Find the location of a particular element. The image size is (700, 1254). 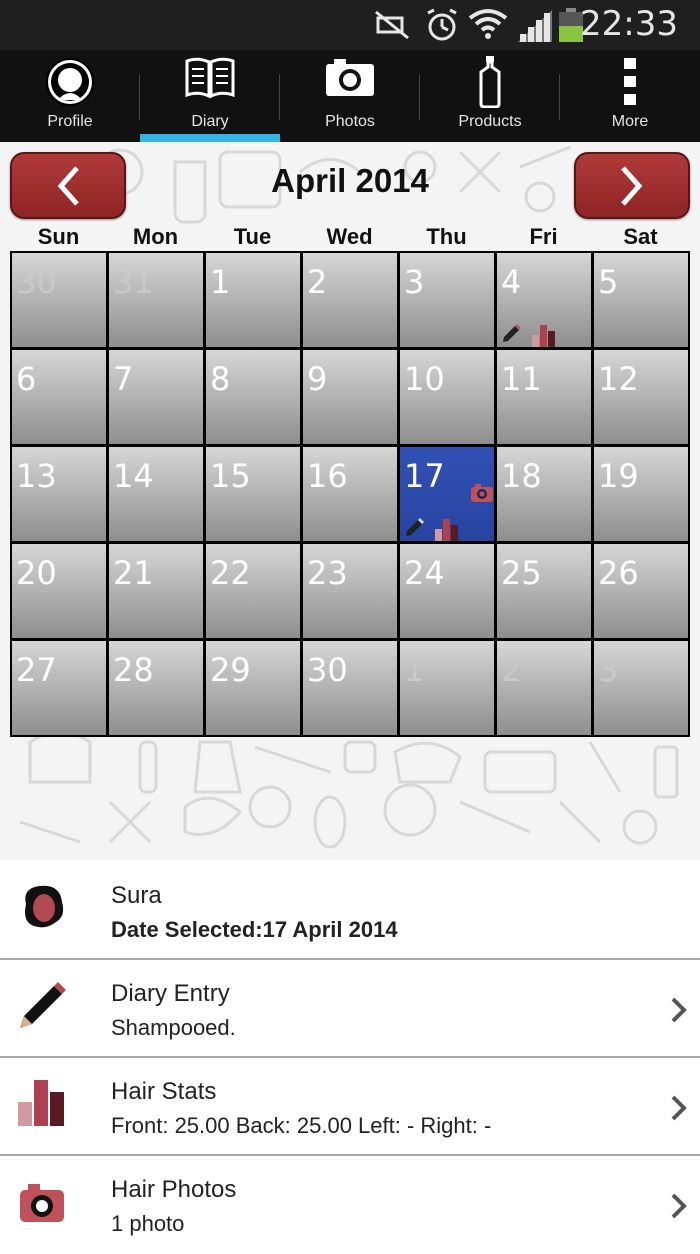

previous-month-button is located at coordinates (68, 185).